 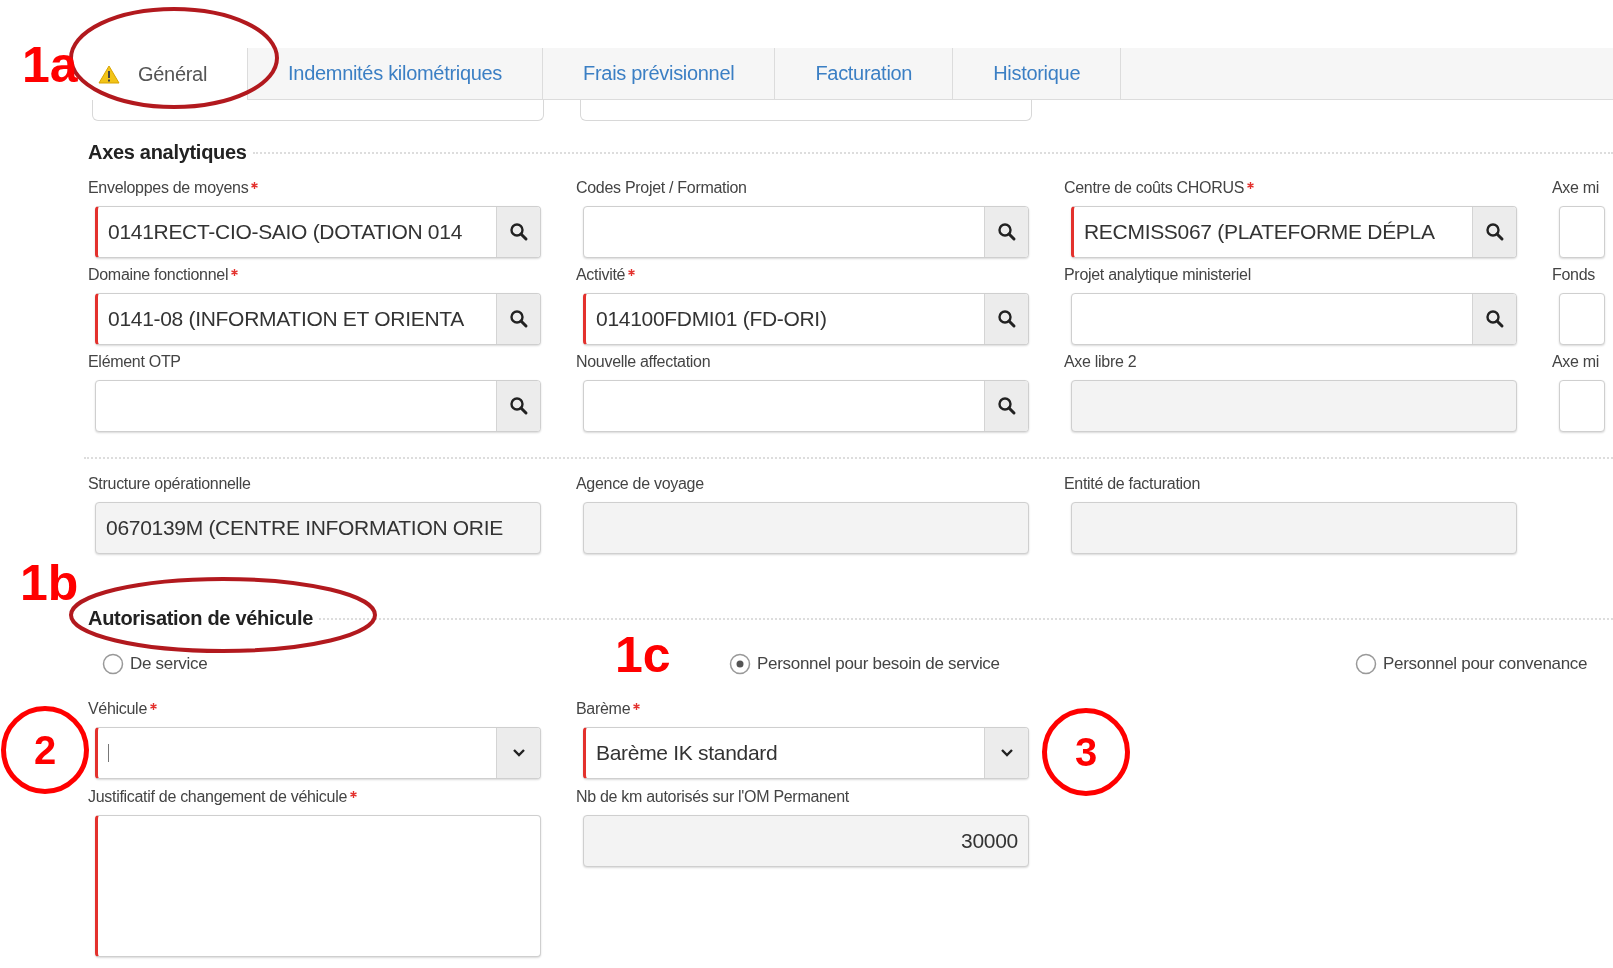 What do you see at coordinates (167, 152) in the screenshot?
I see `section-title: Axes analytiques` at bounding box center [167, 152].